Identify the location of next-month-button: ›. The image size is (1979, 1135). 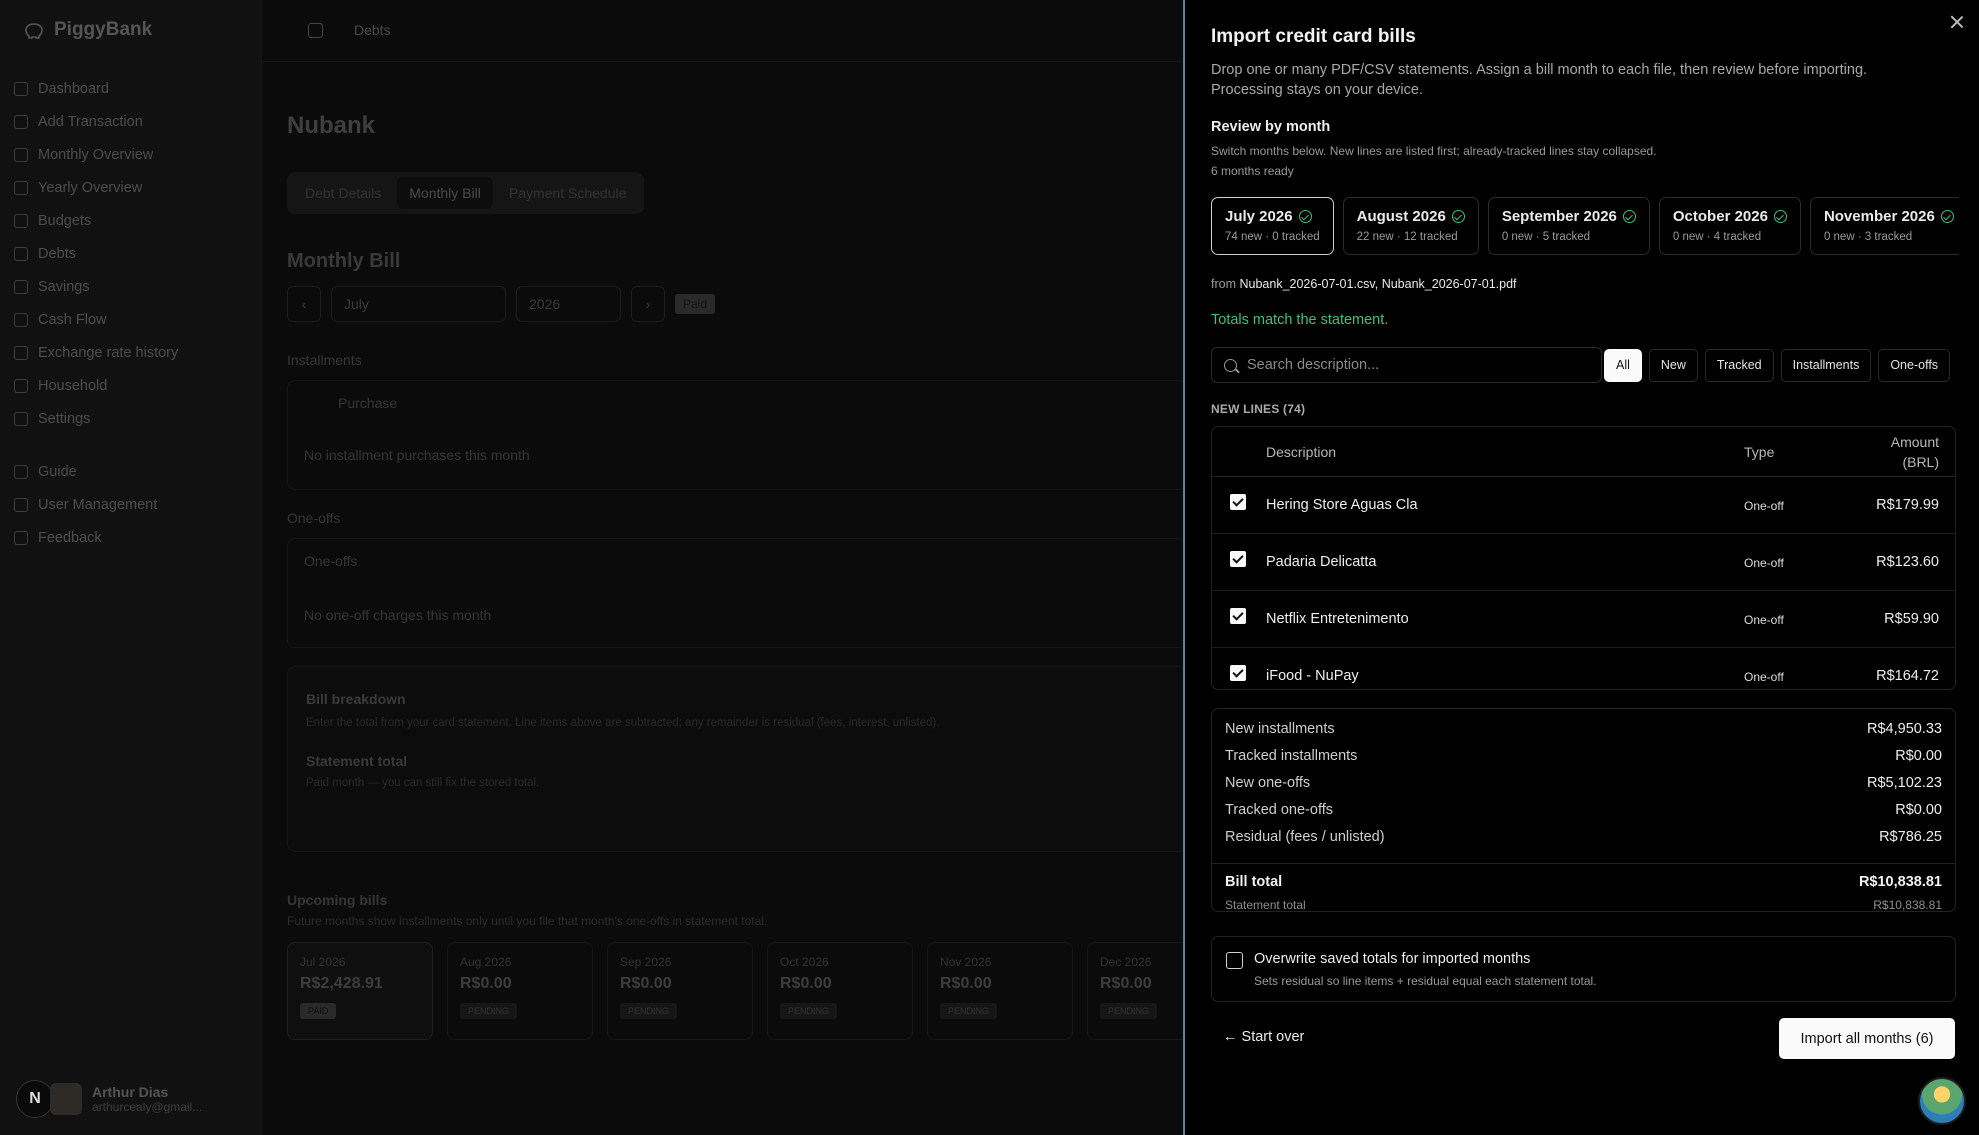
(648, 304).